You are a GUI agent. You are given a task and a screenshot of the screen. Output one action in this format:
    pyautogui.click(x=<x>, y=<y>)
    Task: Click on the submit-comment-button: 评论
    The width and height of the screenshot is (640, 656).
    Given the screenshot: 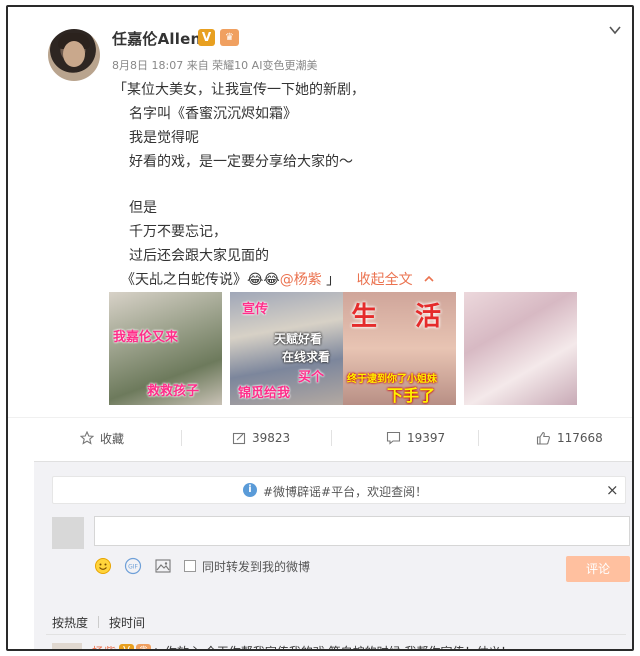 What is the action you would take?
    pyautogui.click(x=598, y=569)
    